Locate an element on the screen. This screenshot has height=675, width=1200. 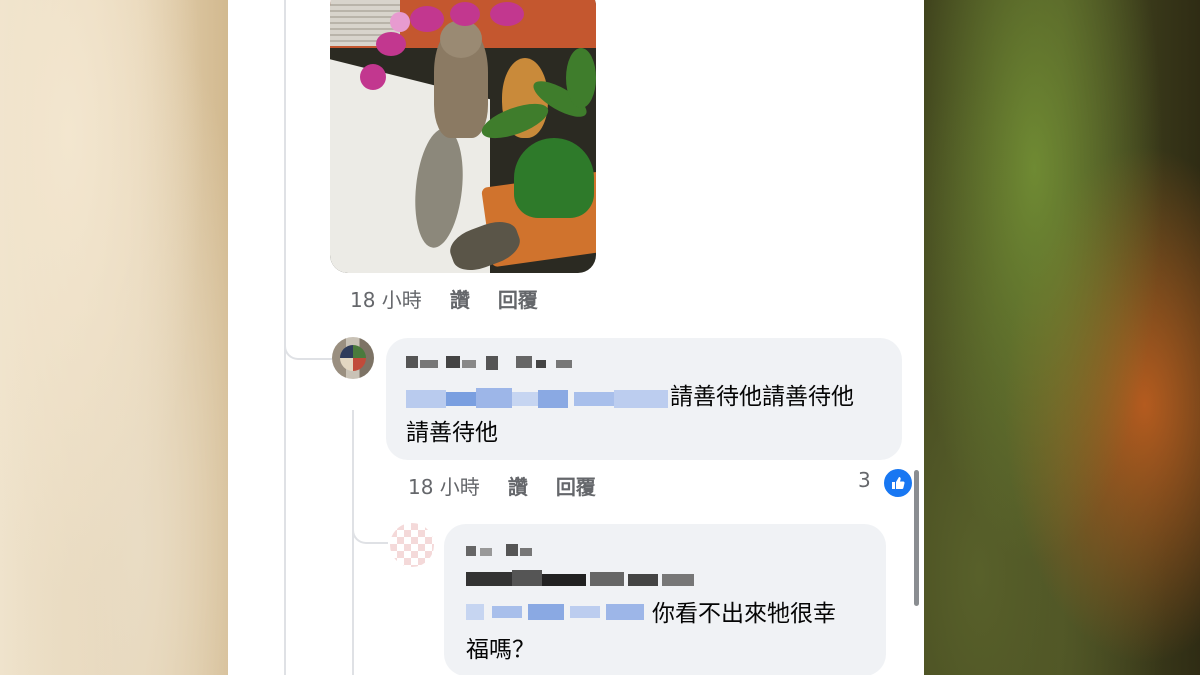
photo-like-button: 讚 is located at coordinates (460, 298).